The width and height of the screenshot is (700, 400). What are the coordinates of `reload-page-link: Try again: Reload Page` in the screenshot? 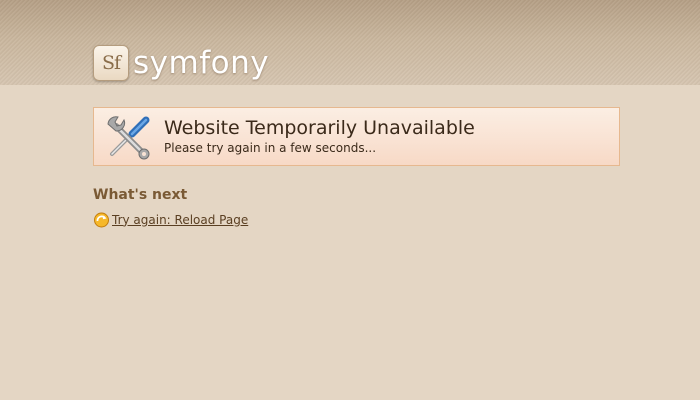 It's located at (180, 220).